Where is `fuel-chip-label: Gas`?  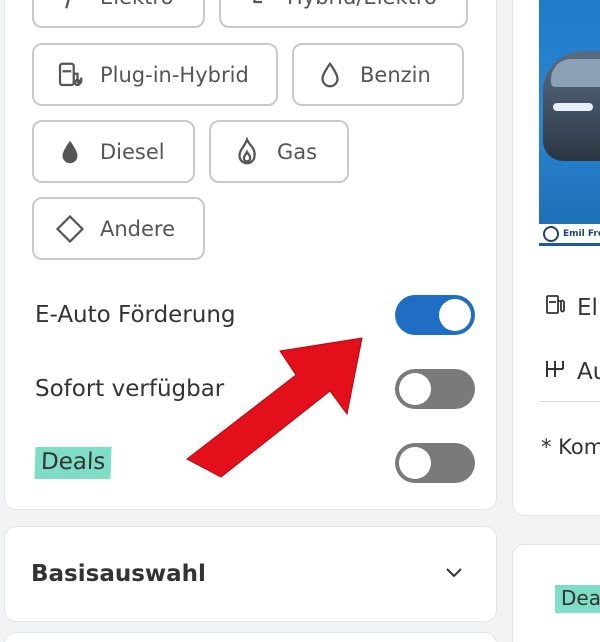
fuel-chip-label: Gas is located at coordinates (297, 151).